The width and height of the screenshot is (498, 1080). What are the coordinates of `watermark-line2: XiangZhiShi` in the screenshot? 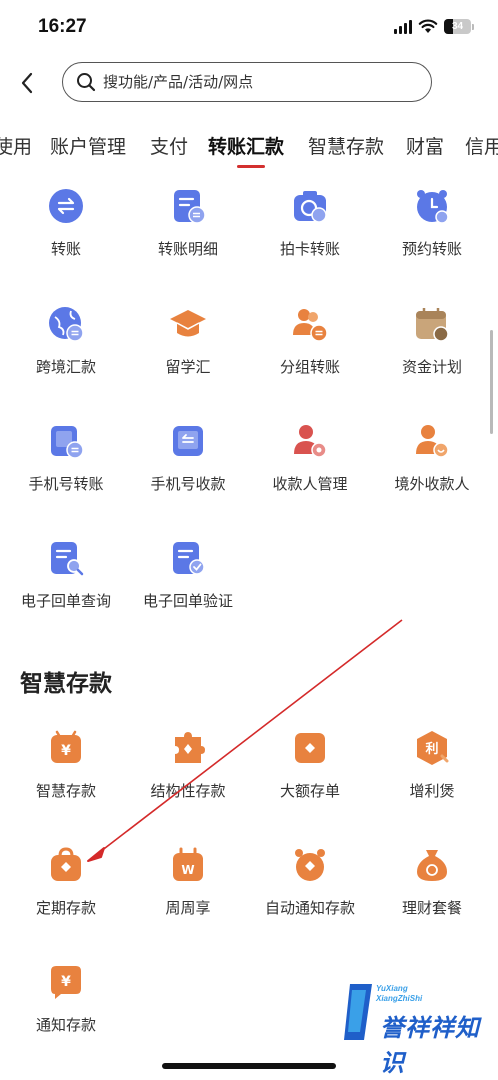 It's located at (399, 998).